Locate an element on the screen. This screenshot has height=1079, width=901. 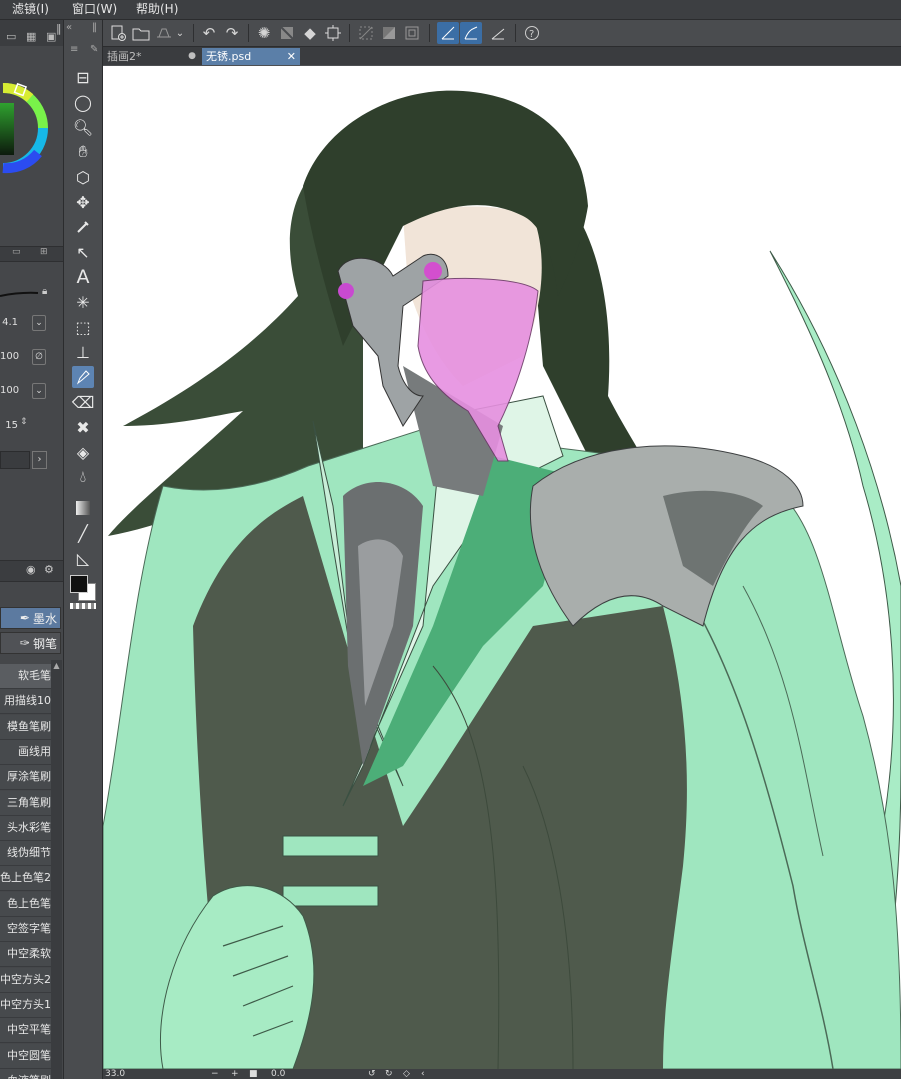
transform-icon is located at coordinates (333, 33).